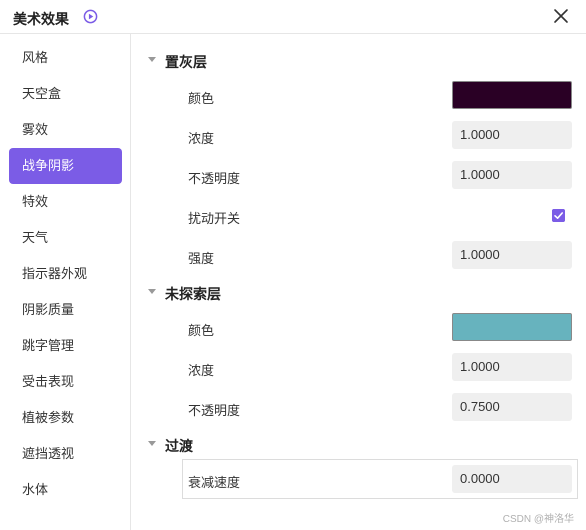 The image size is (586, 530). Describe the element at coordinates (558, 215) in the screenshot. I see `perturb-checkbox` at that location.